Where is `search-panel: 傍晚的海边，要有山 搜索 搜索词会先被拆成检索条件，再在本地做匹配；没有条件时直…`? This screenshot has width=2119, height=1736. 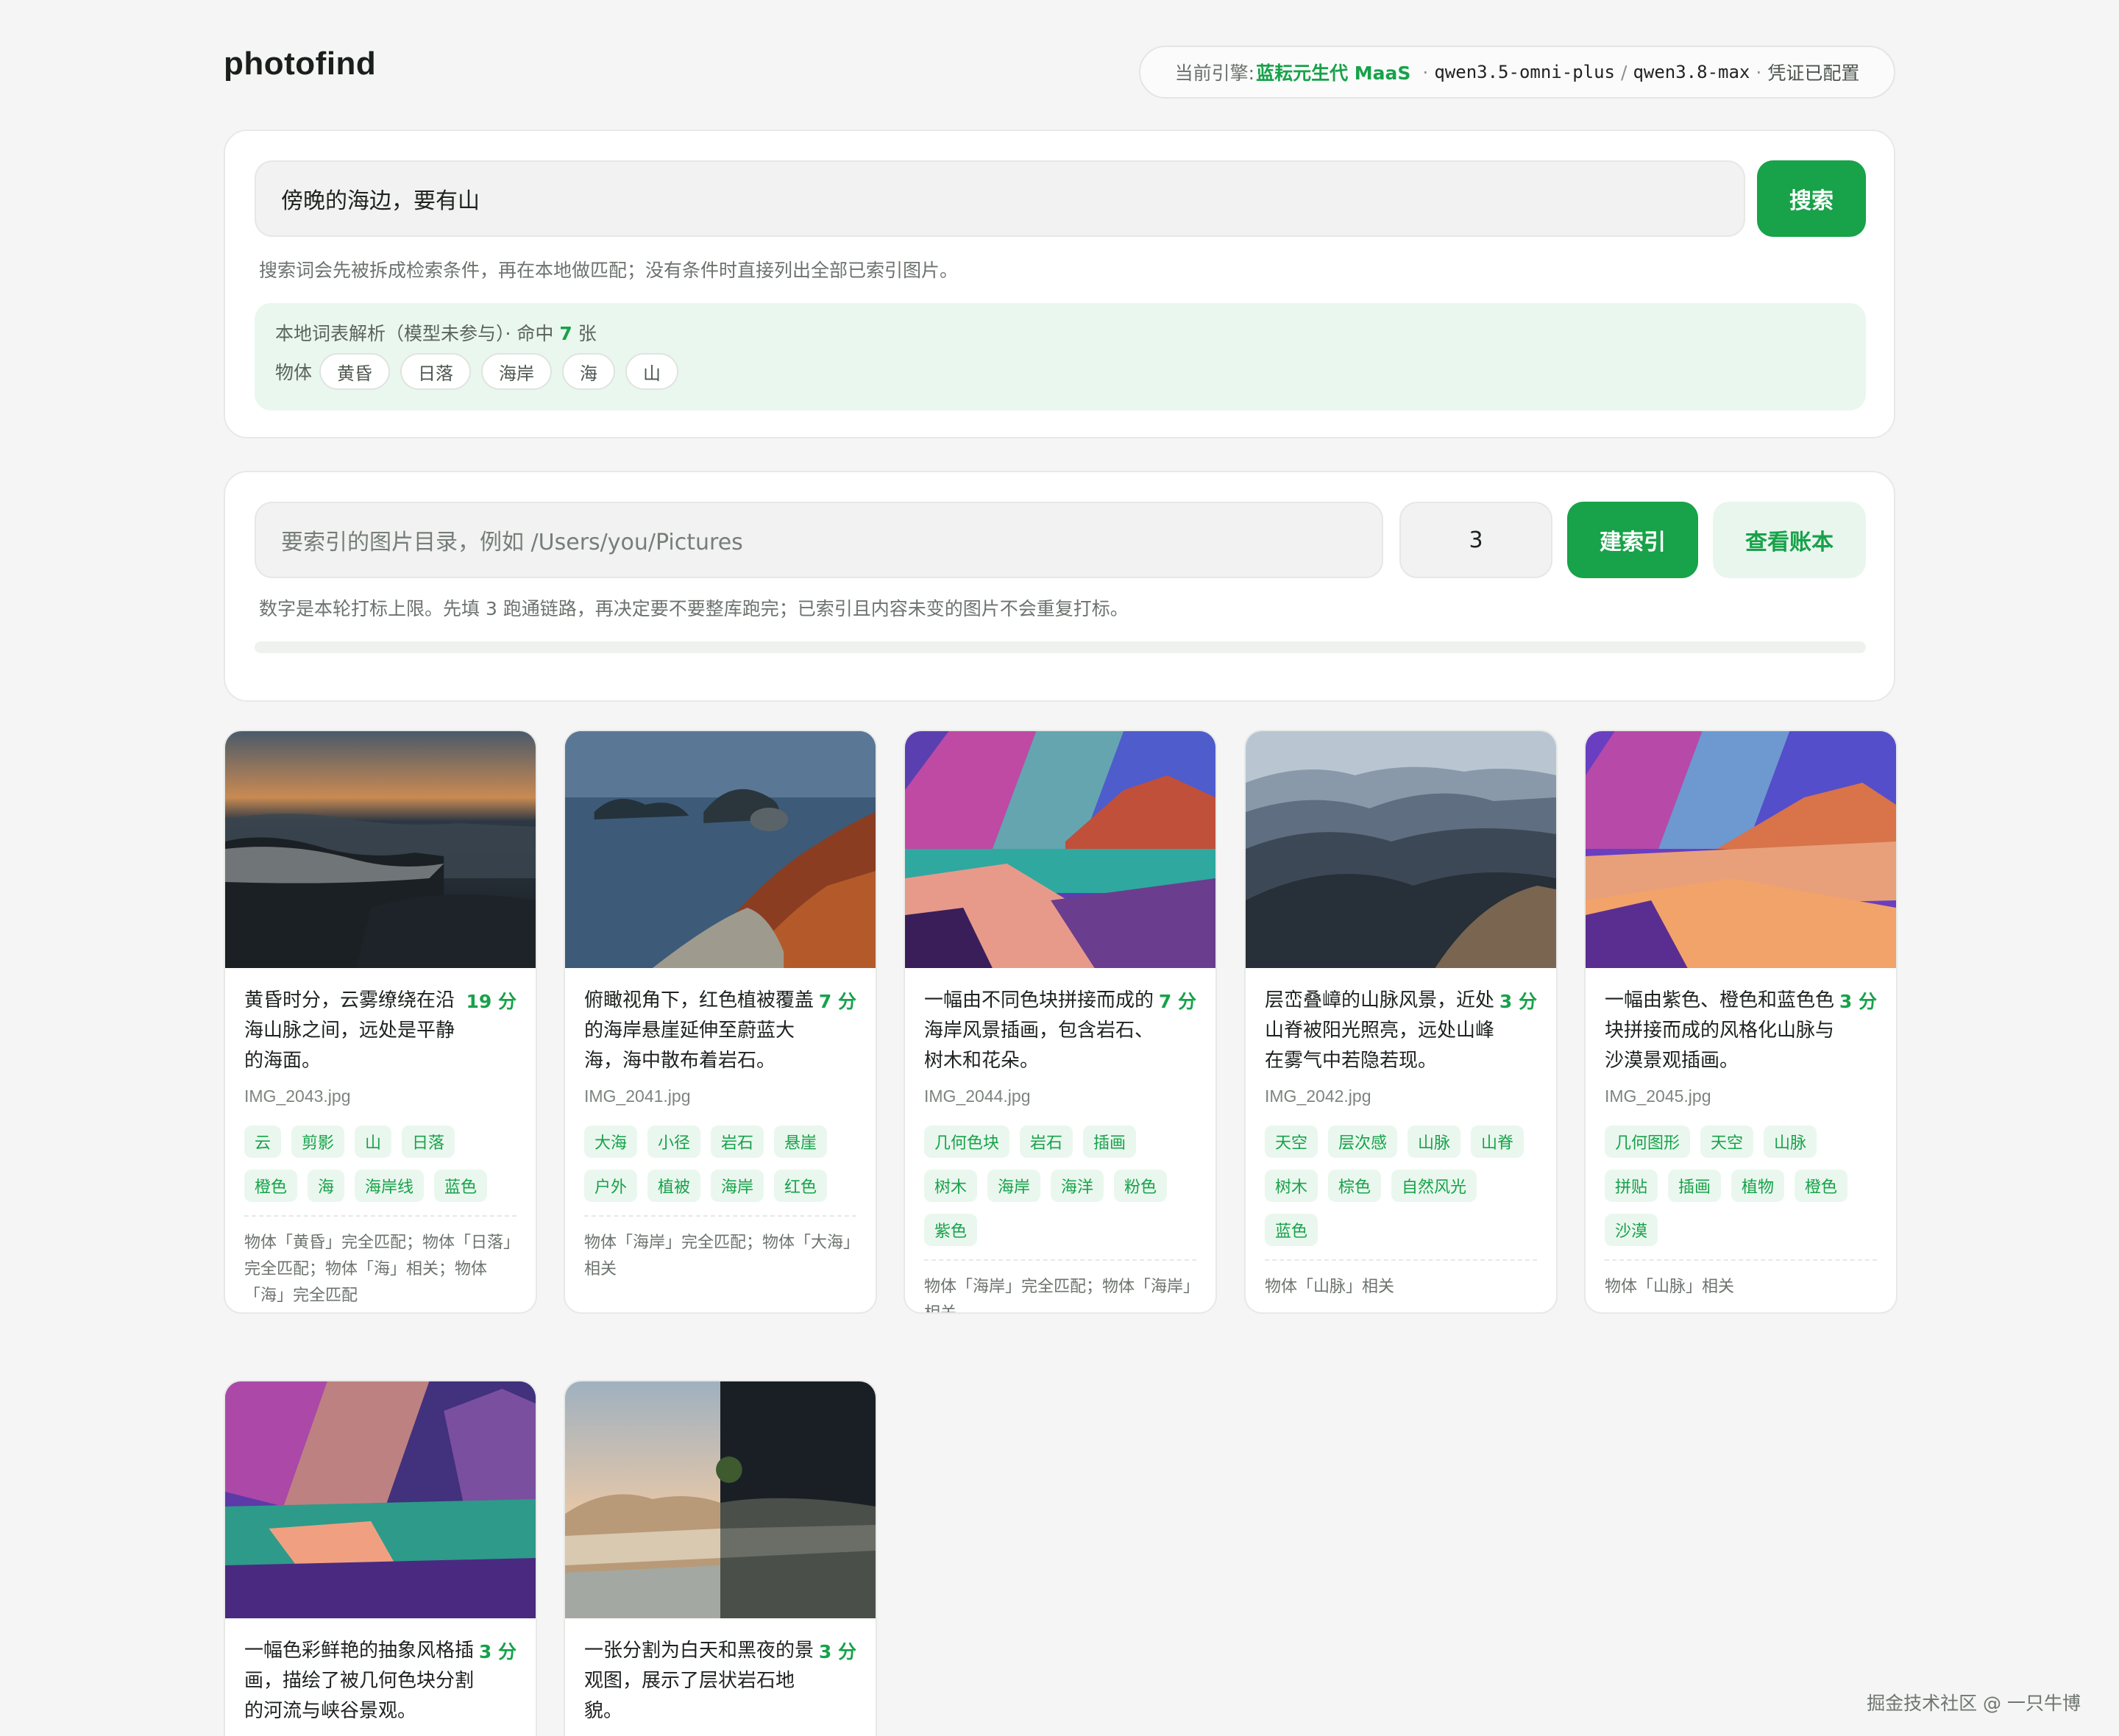
search-panel: 傍晚的海边，要有山 搜索 搜索词会先被拆成检索条件，再在本地做匹配；没有条件时直… is located at coordinates (1059, 283).